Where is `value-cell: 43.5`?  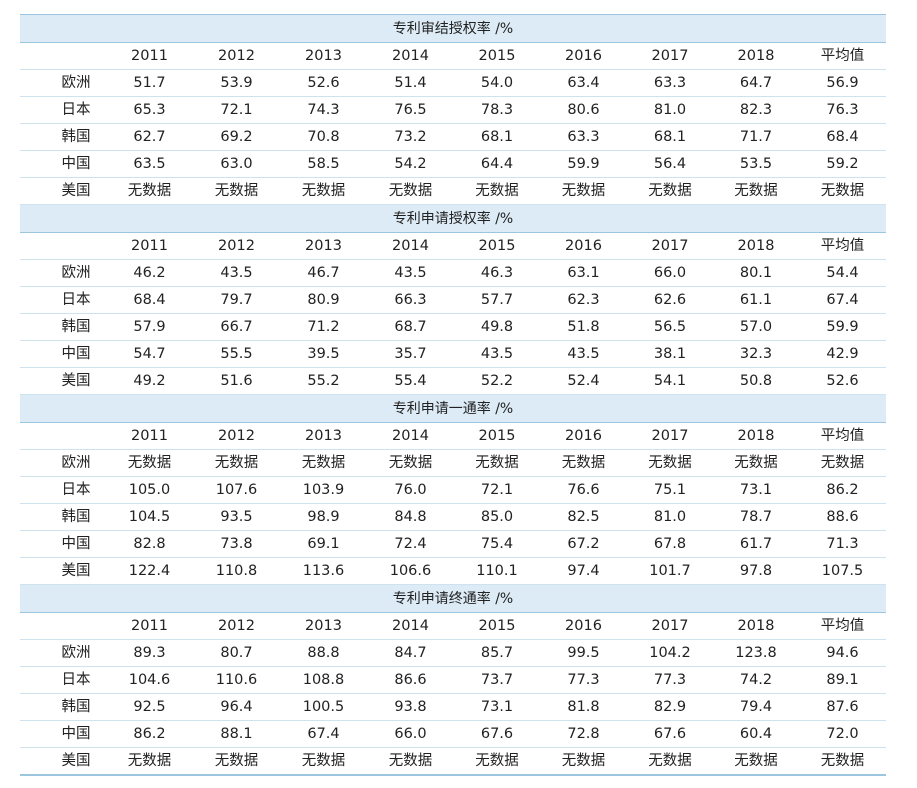
value-cell: 43.5 is located at coordinates (497, 354).